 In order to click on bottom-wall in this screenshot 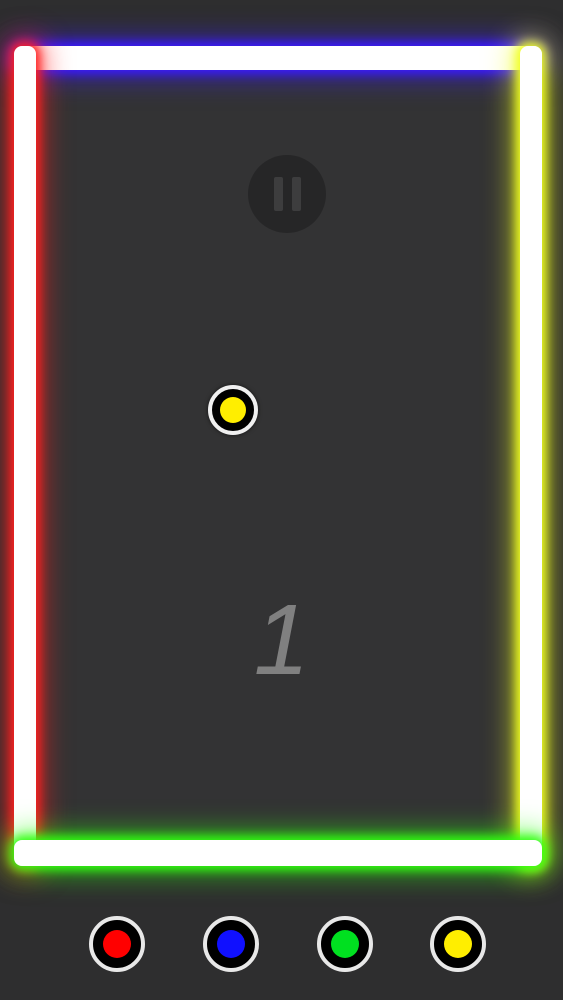, I will do `click(278, 853)`.